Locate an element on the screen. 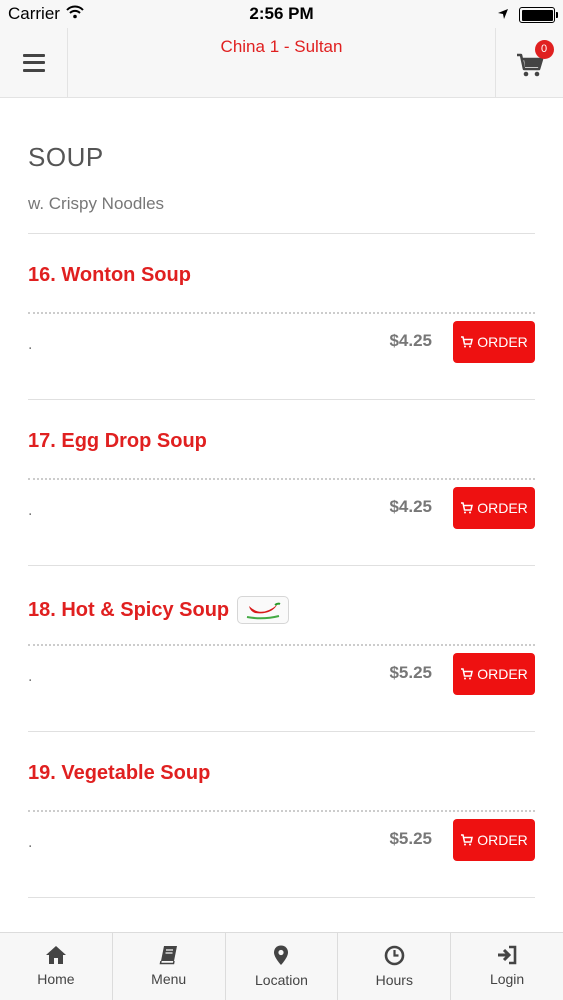  nav-label: Home is located at coordinates (56, 979).